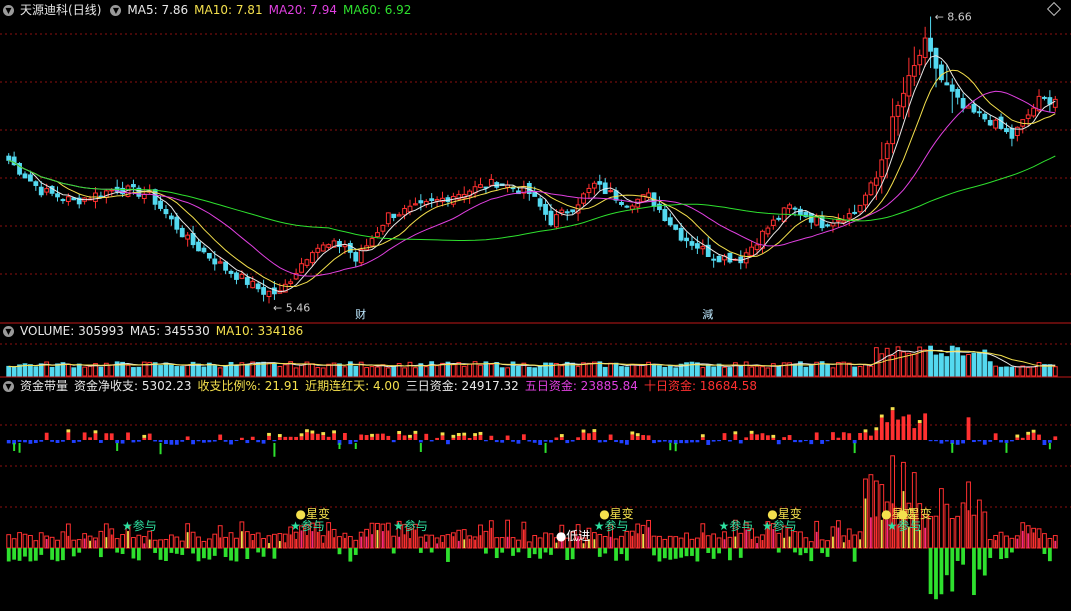  I want to click on chart-marker-label: 減, so click(707, 314).